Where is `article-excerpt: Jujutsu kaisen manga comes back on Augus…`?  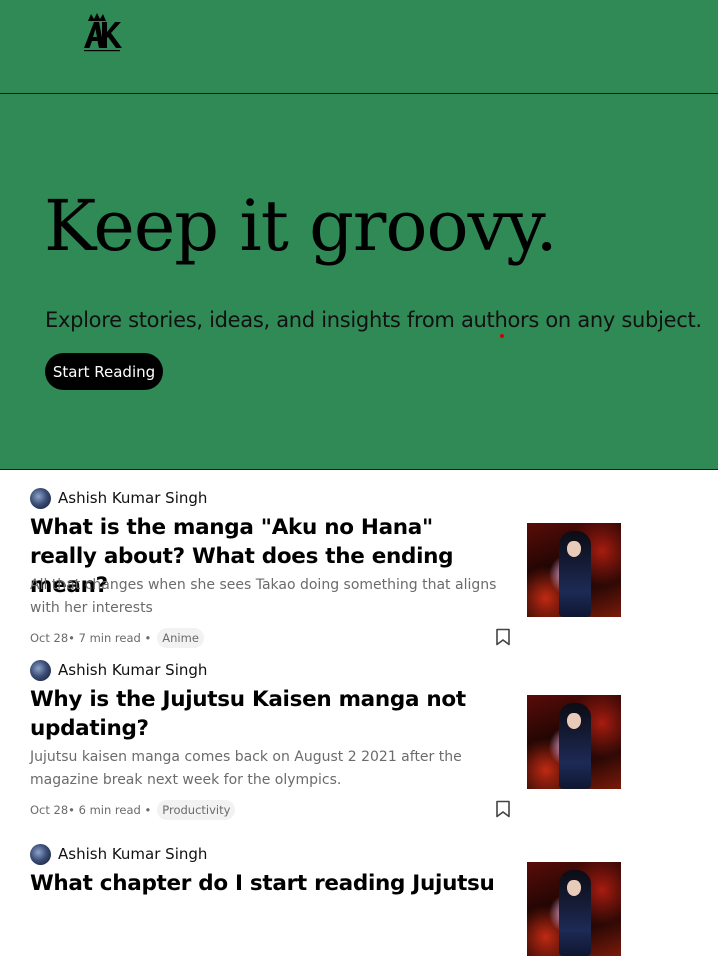
article-excerpt: Jujutsu kaisen manga comes back on Augus… is located at coordinates (269, 769).